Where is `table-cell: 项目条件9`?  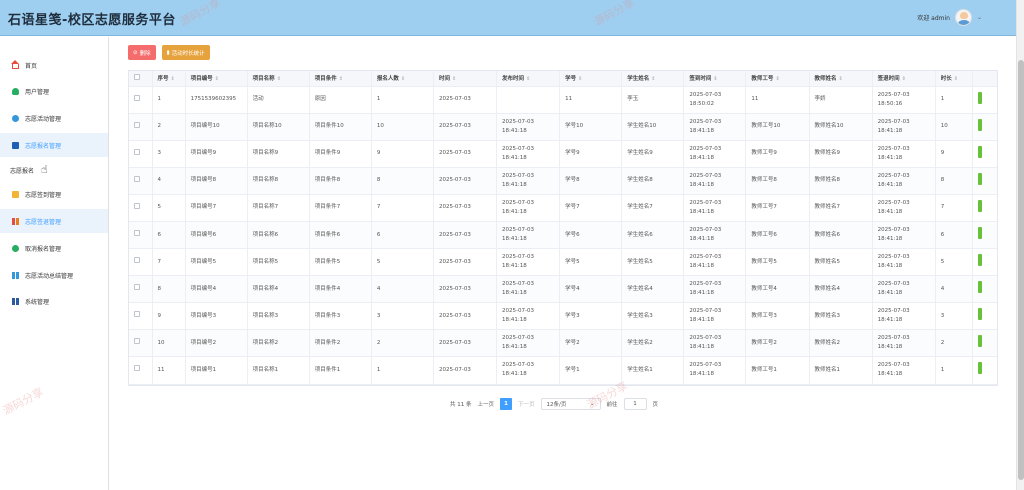 table-cell: 项目条件9 is located at coordinates (340, 154).